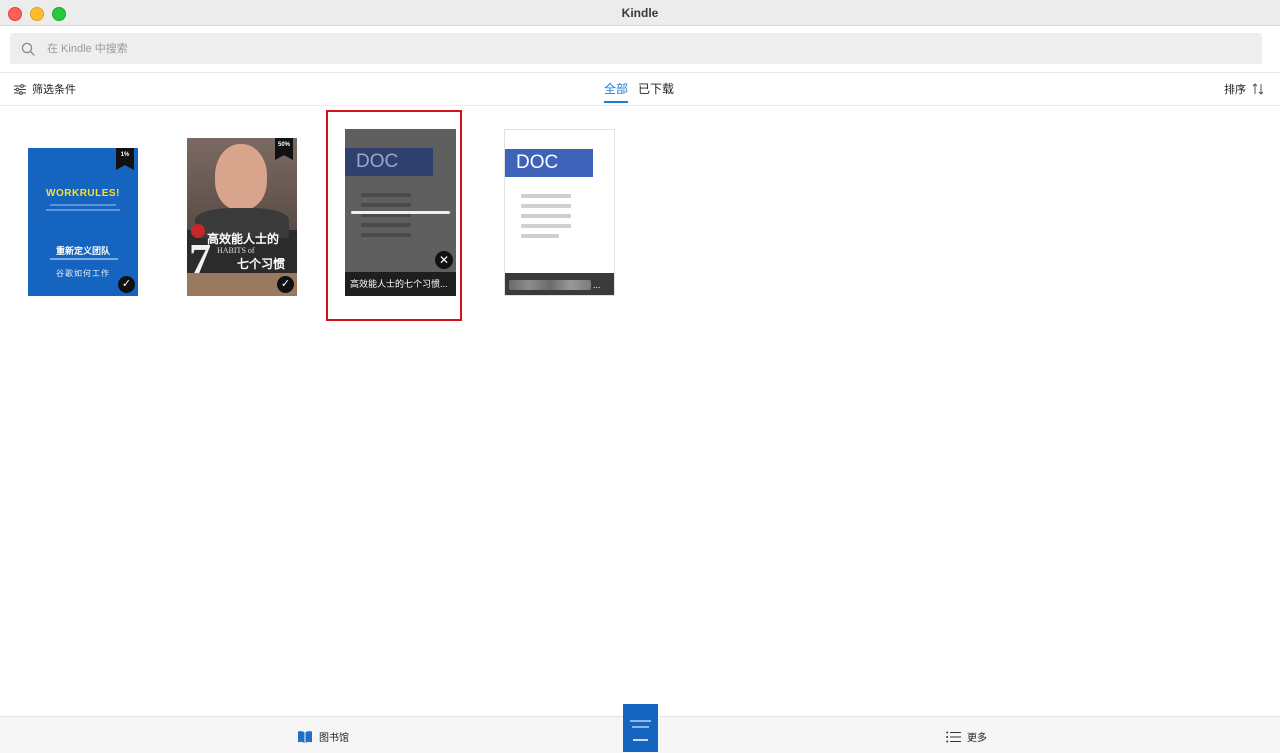  I want to click on download-progress-bar, so click(400, 212).